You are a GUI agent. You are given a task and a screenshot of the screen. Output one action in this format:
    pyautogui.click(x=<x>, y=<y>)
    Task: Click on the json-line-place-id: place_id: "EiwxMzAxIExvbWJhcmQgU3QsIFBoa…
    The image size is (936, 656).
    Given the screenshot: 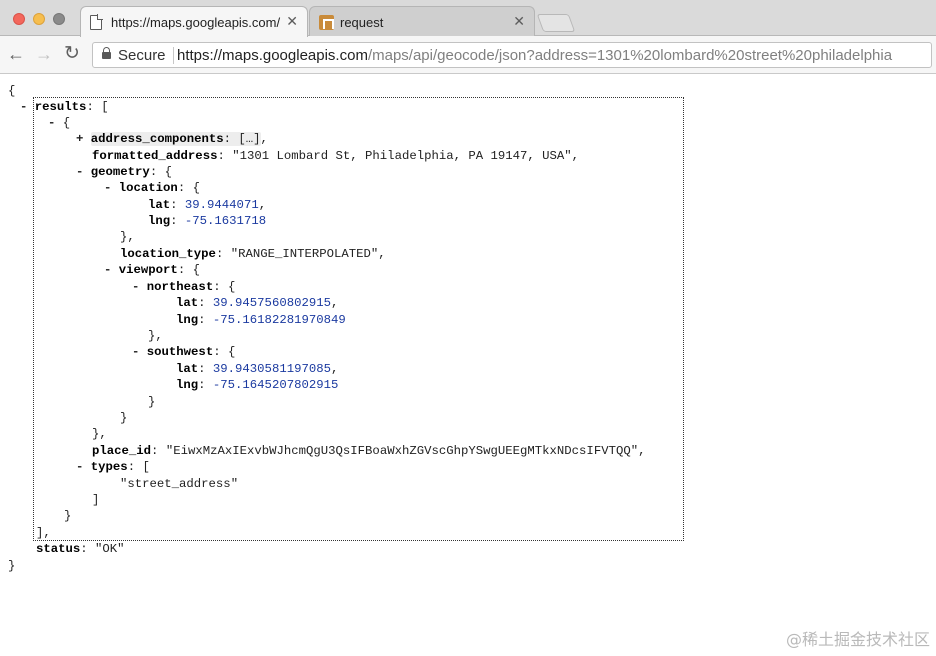 What is the action you would take?
    pyautogui.click(x=369, y=451)
    